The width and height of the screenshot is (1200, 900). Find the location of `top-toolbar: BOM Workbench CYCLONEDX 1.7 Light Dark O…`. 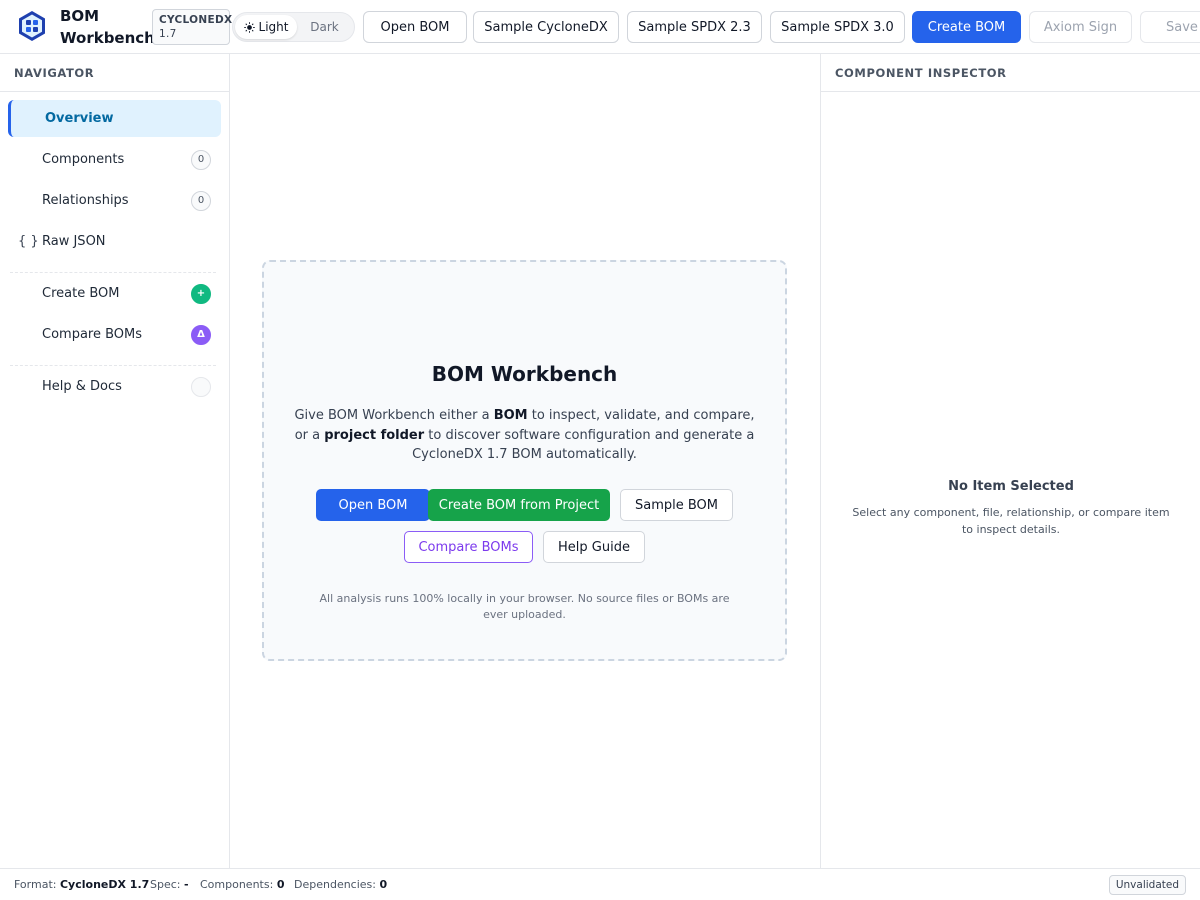

top-toolbar: BOM Workbench CYCLONEDX 1.7 Light Dark O… is located at coordinates (600, 27).